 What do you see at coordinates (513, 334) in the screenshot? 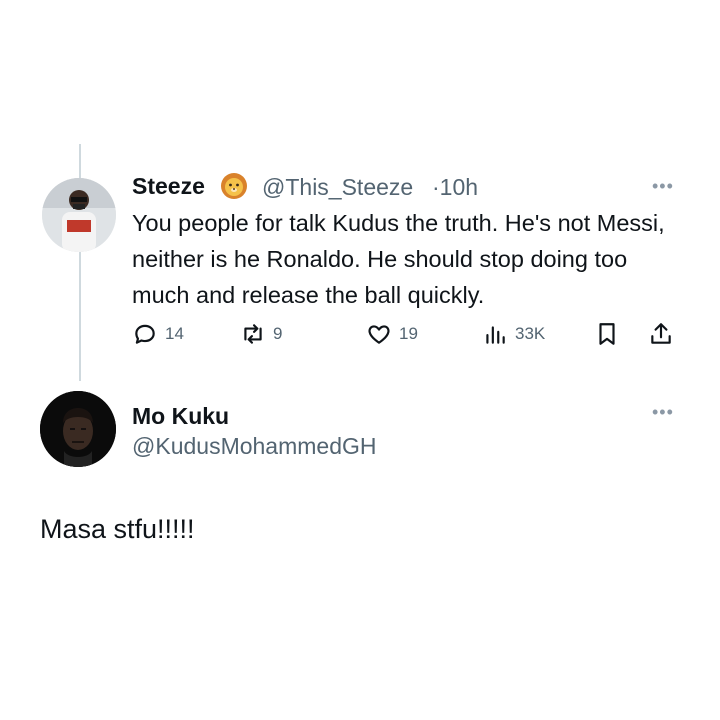
I see `views-button: 33K` at bounding box center [513, 334].